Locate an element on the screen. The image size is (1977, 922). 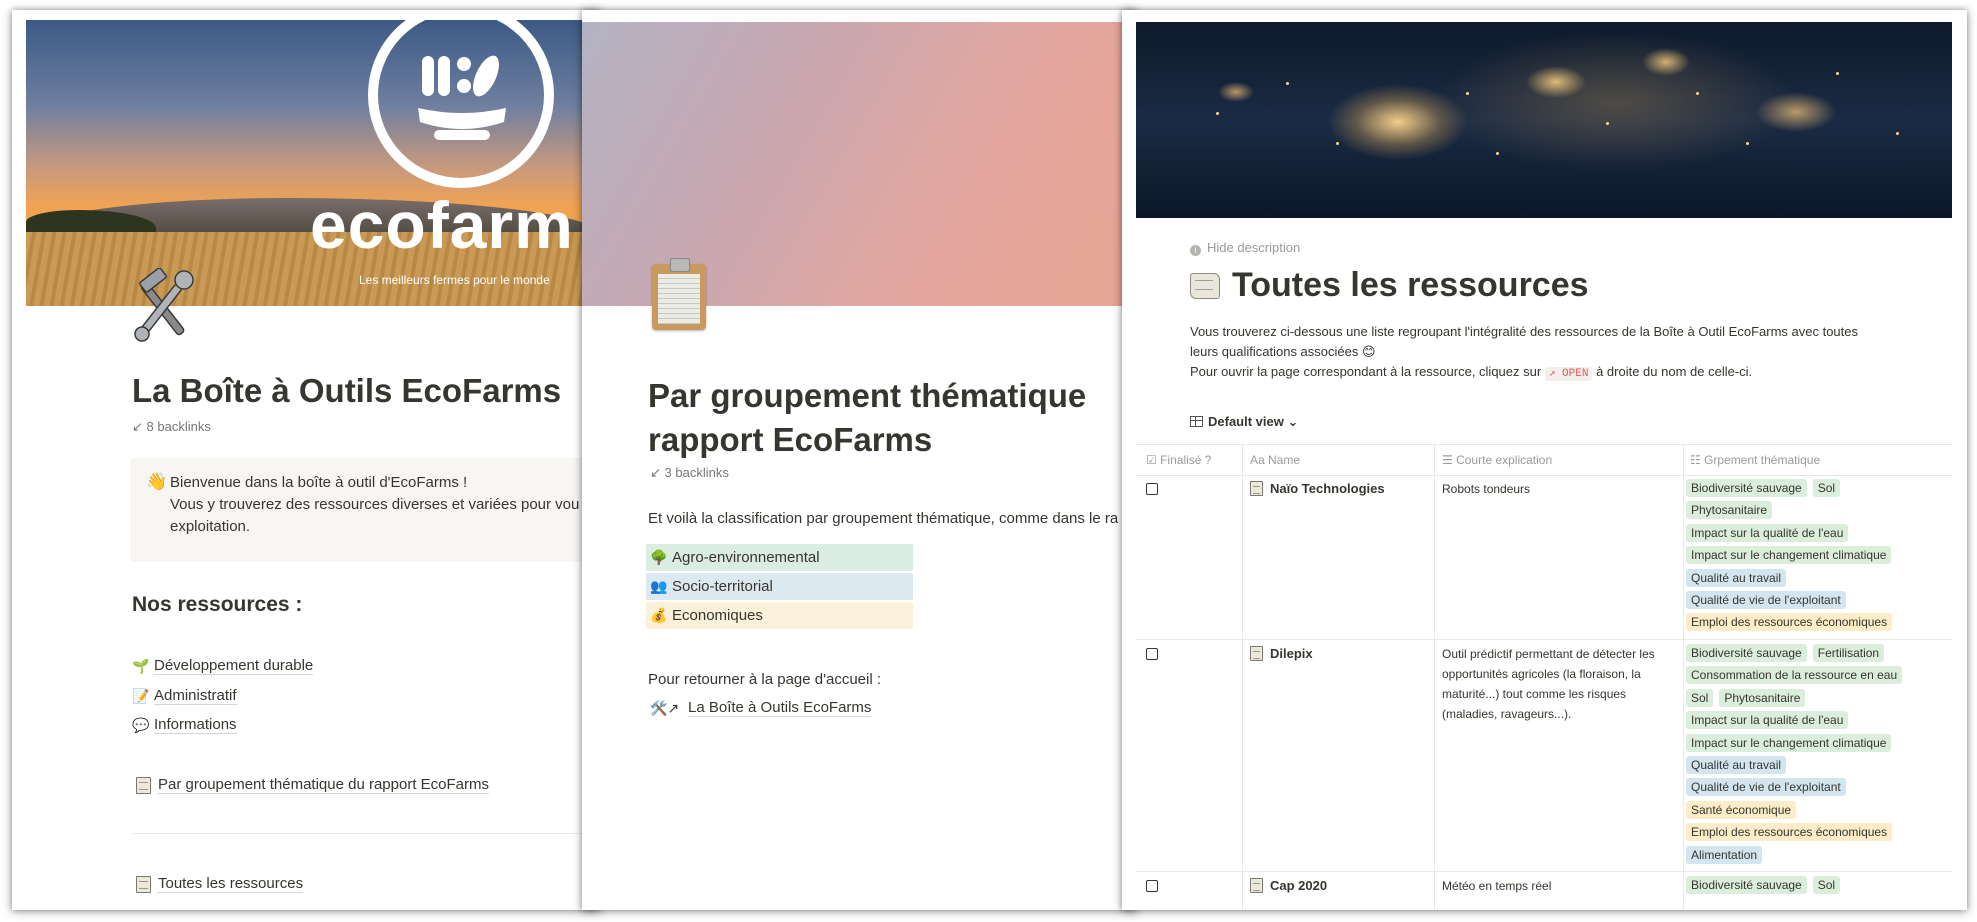
page-link-administrative: 📝 Administratif is located at coordinates (184, 696).